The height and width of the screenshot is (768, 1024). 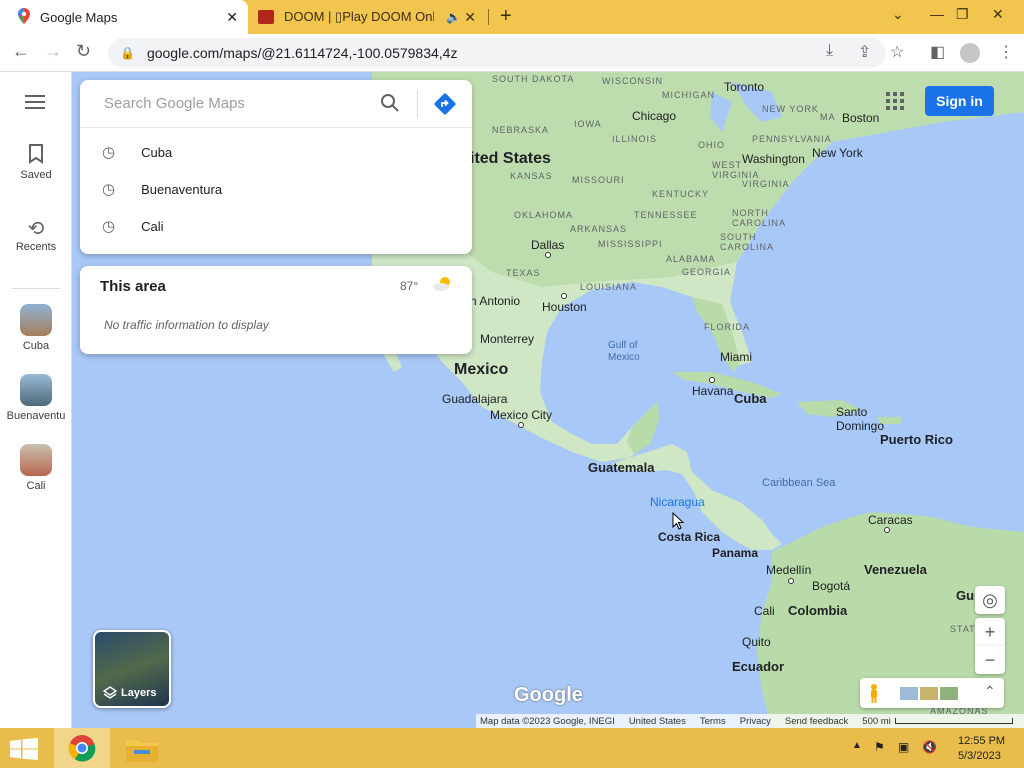 I want to click on layers-button: Layers, so click(x=132, y=669).